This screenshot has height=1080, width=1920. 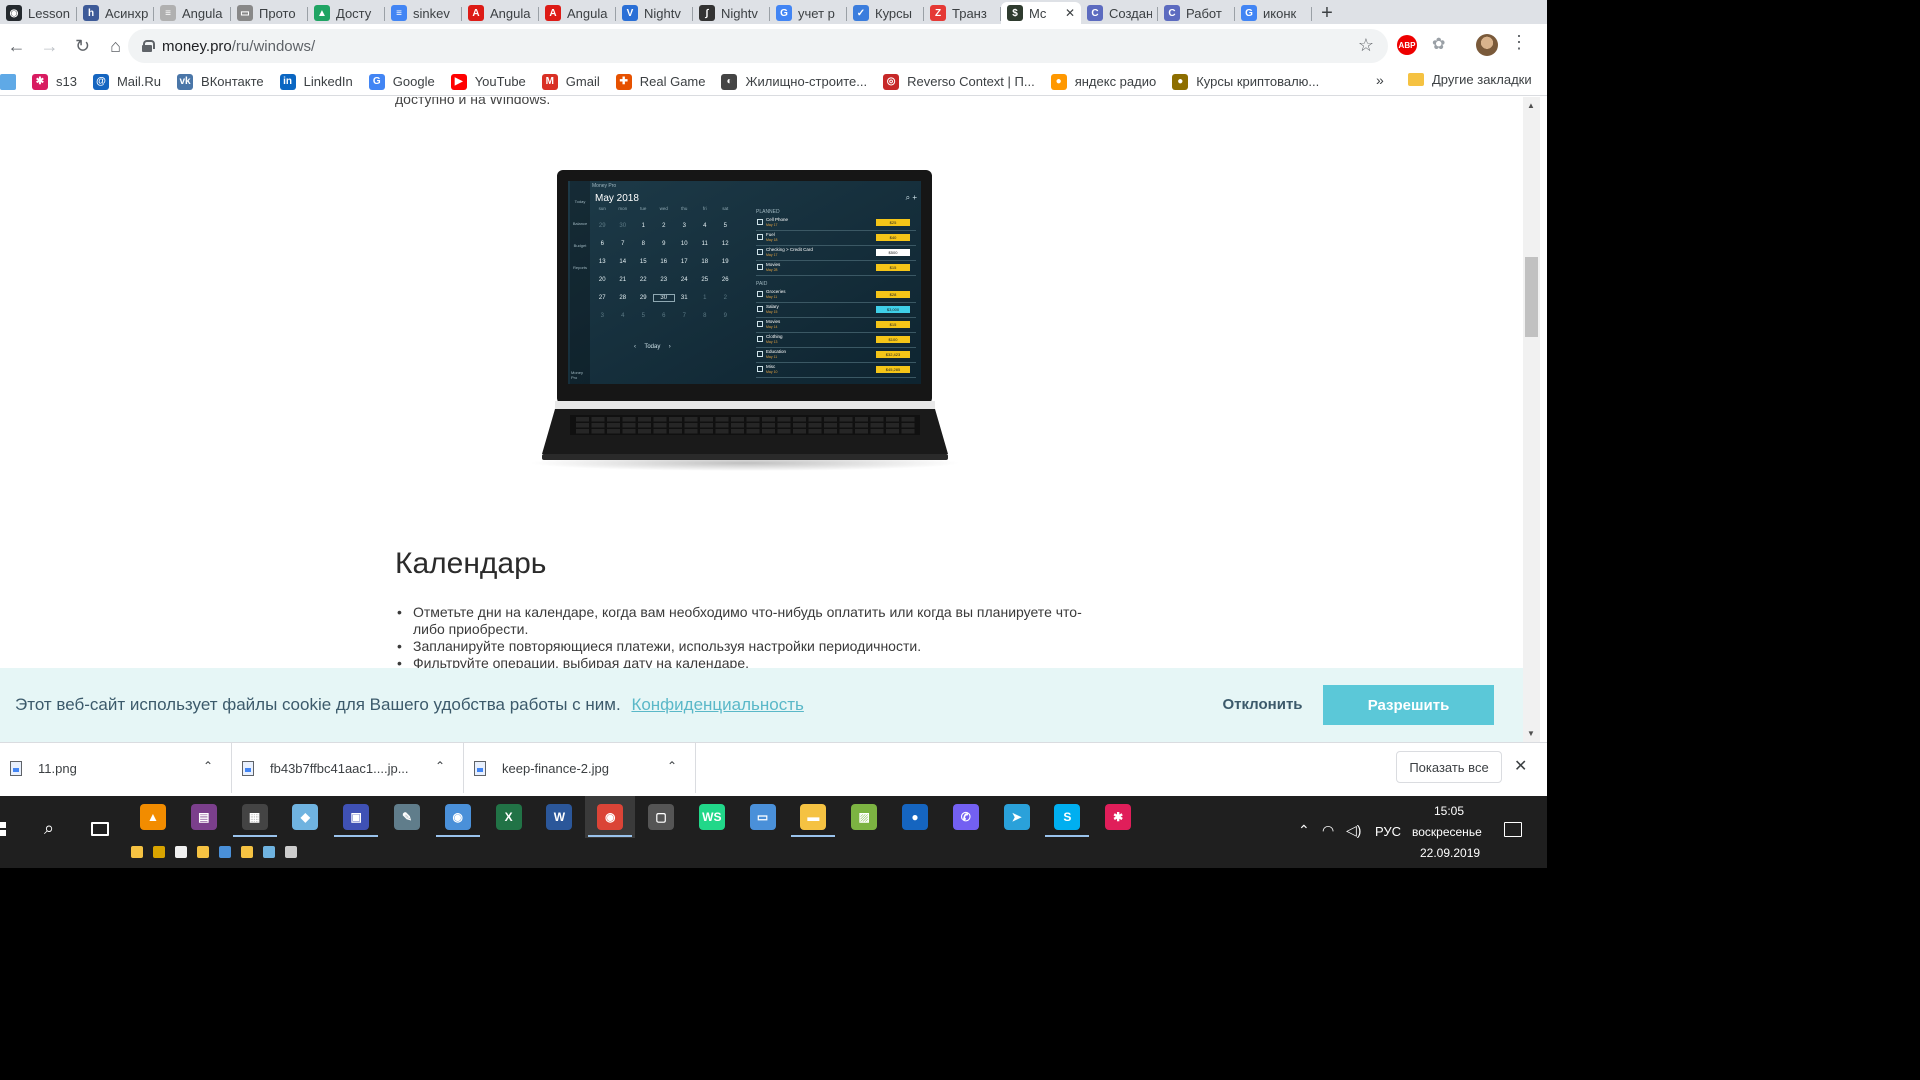 I want to click on taskbar-chrome-icon: ◉, so click(x=610, y=817).